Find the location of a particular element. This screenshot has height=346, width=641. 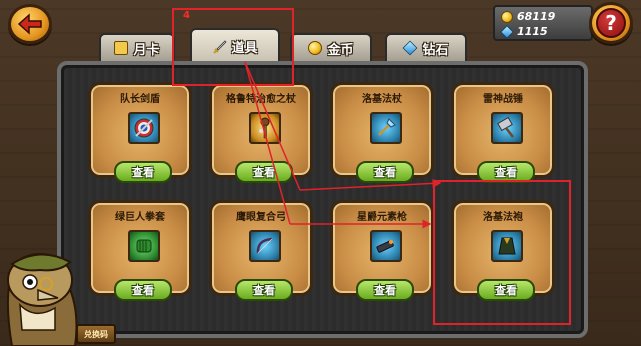

gem-counter: 1115 is located at coordinates (542, 31).